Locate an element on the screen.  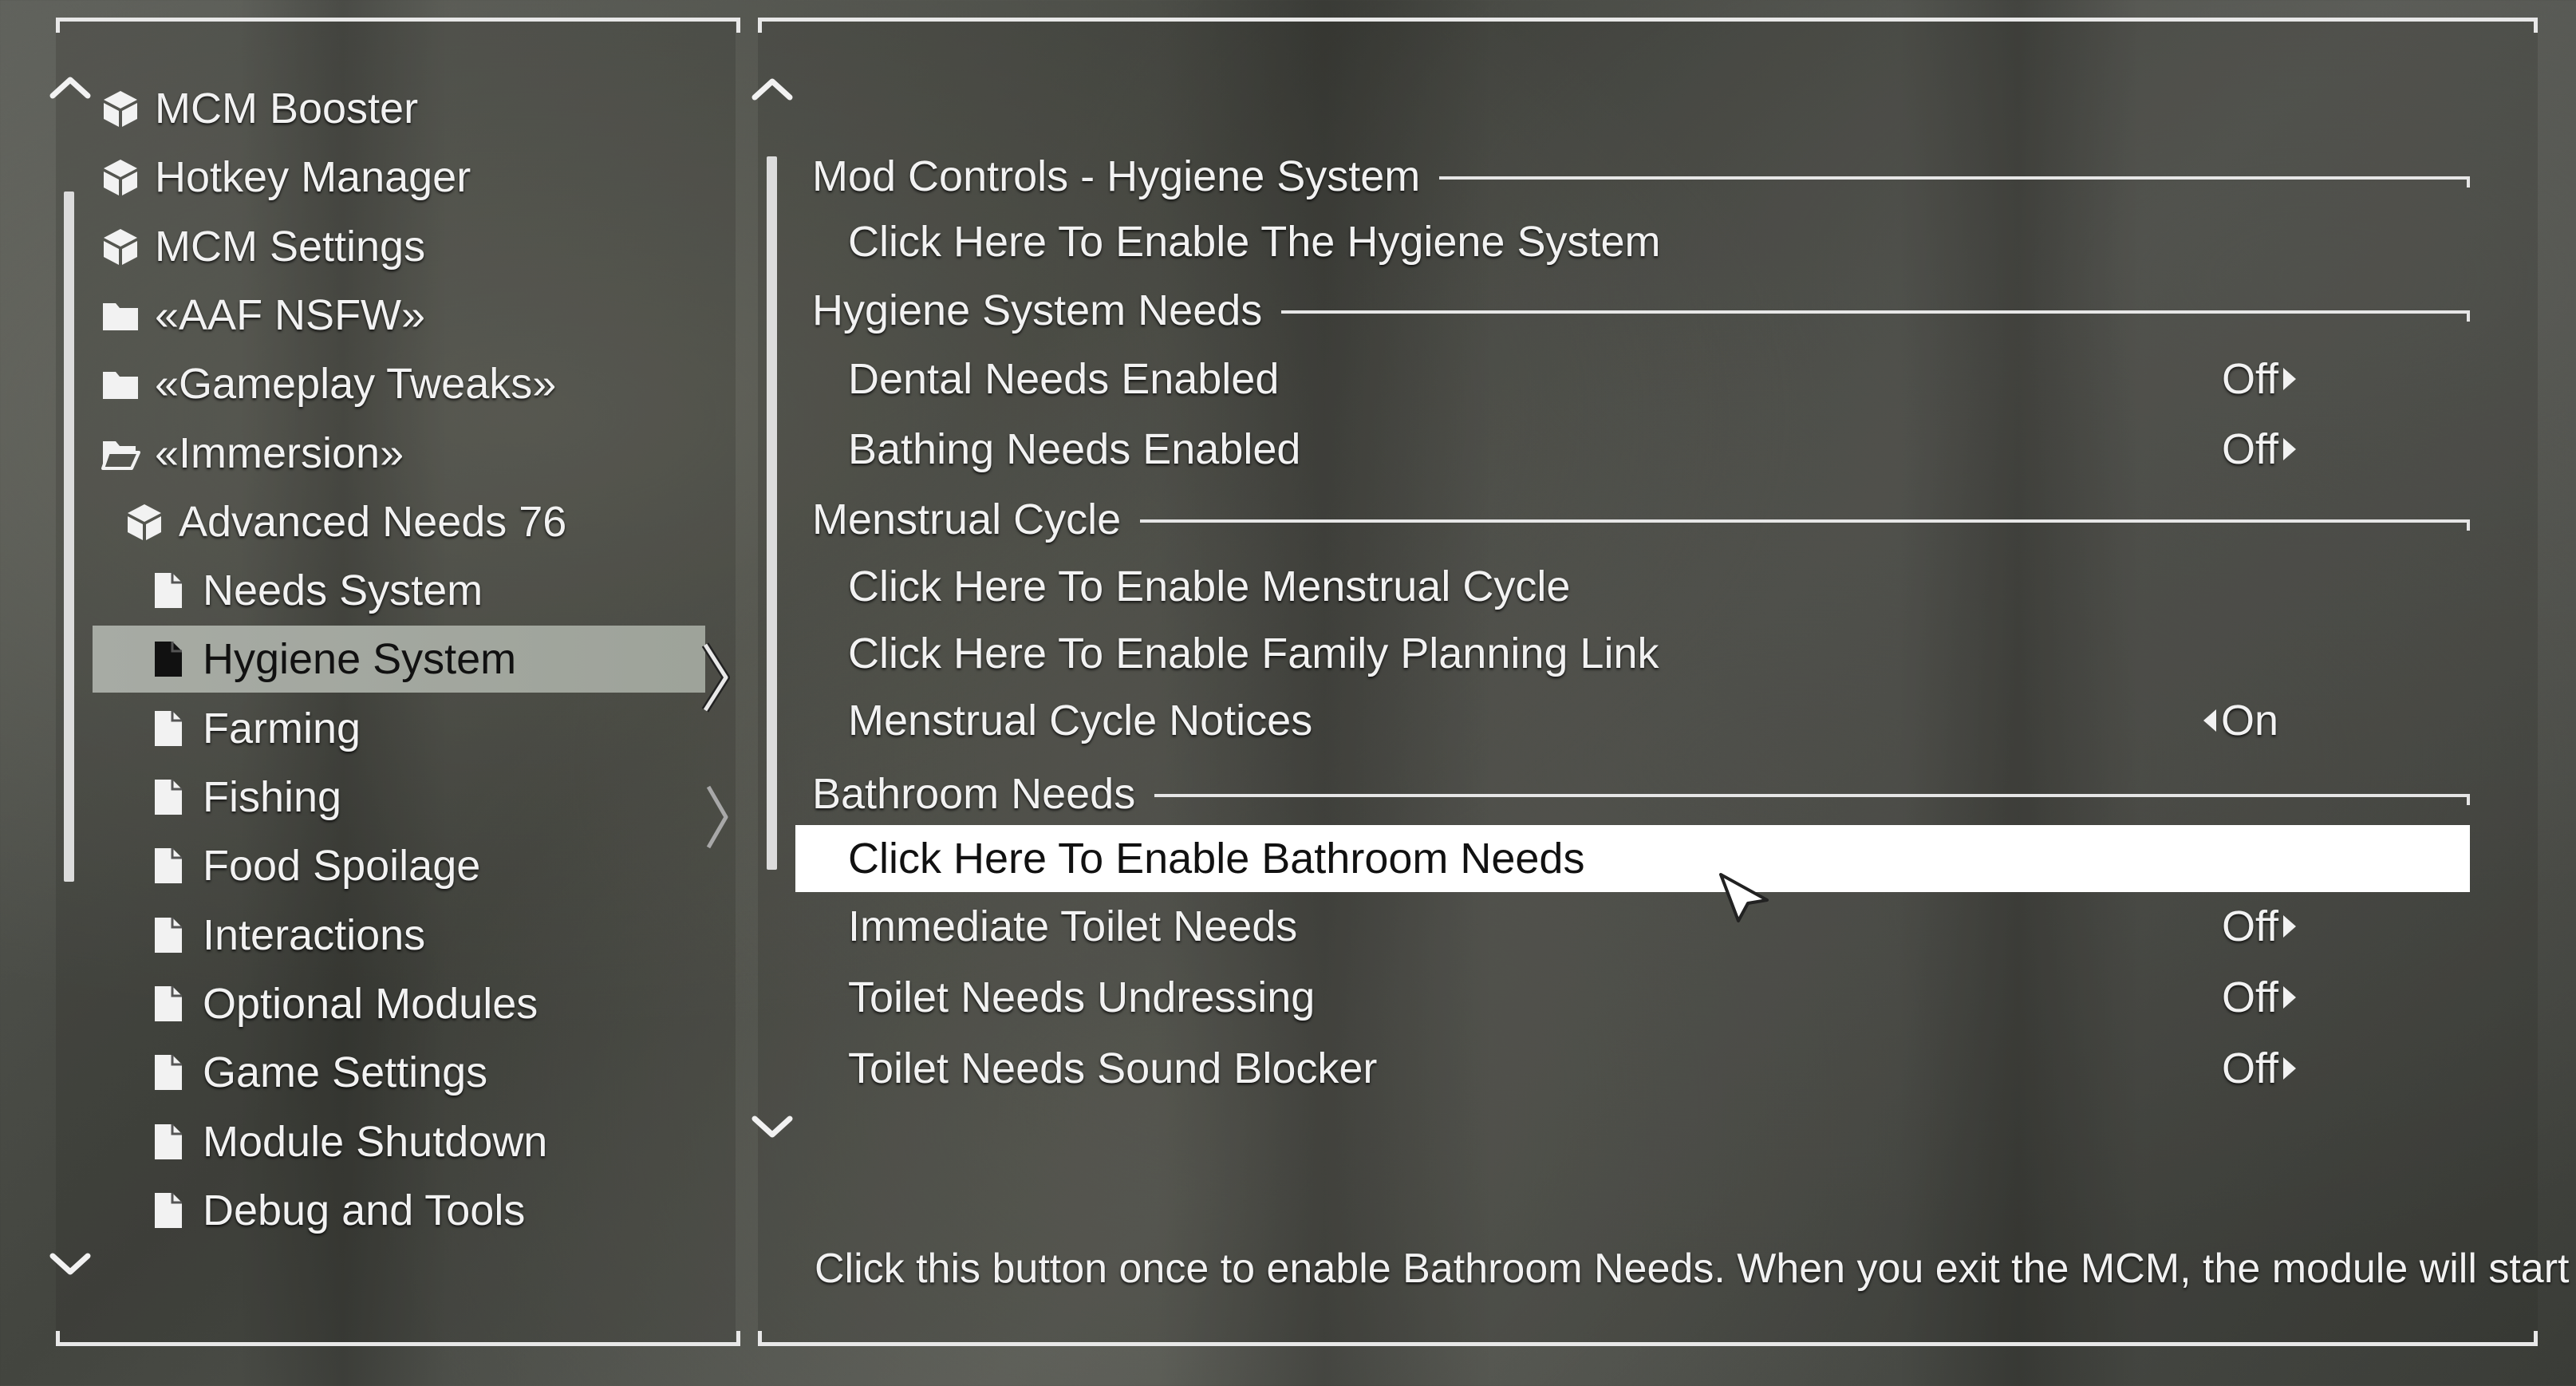
mod-list-item: Module Shutdown is located at coordinates (348, 1141).